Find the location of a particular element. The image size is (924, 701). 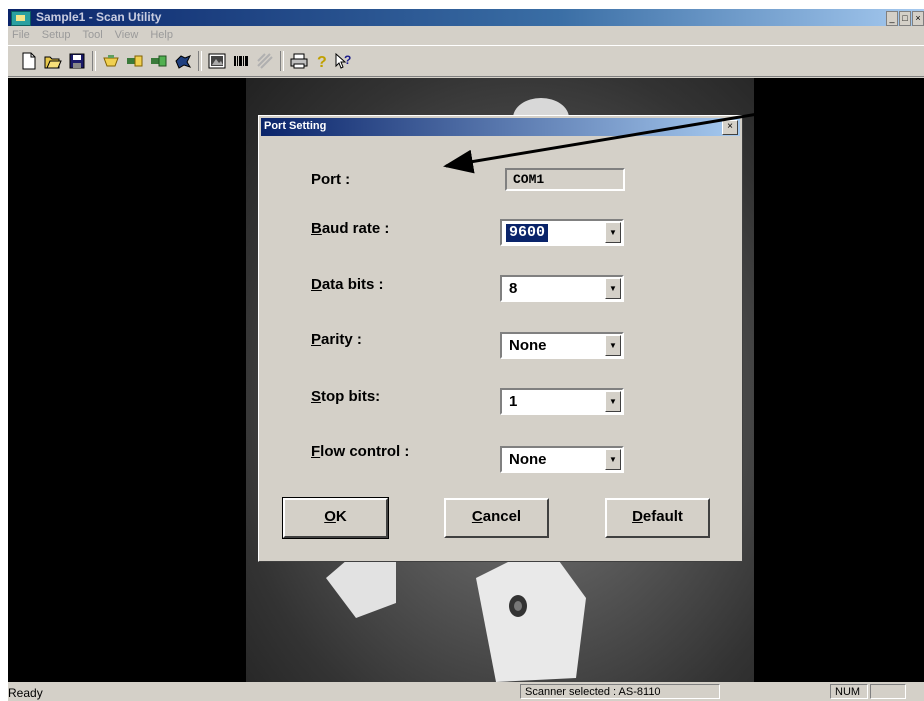

data-bits-select: 8 ▼ is located at coordinates (562, 288).